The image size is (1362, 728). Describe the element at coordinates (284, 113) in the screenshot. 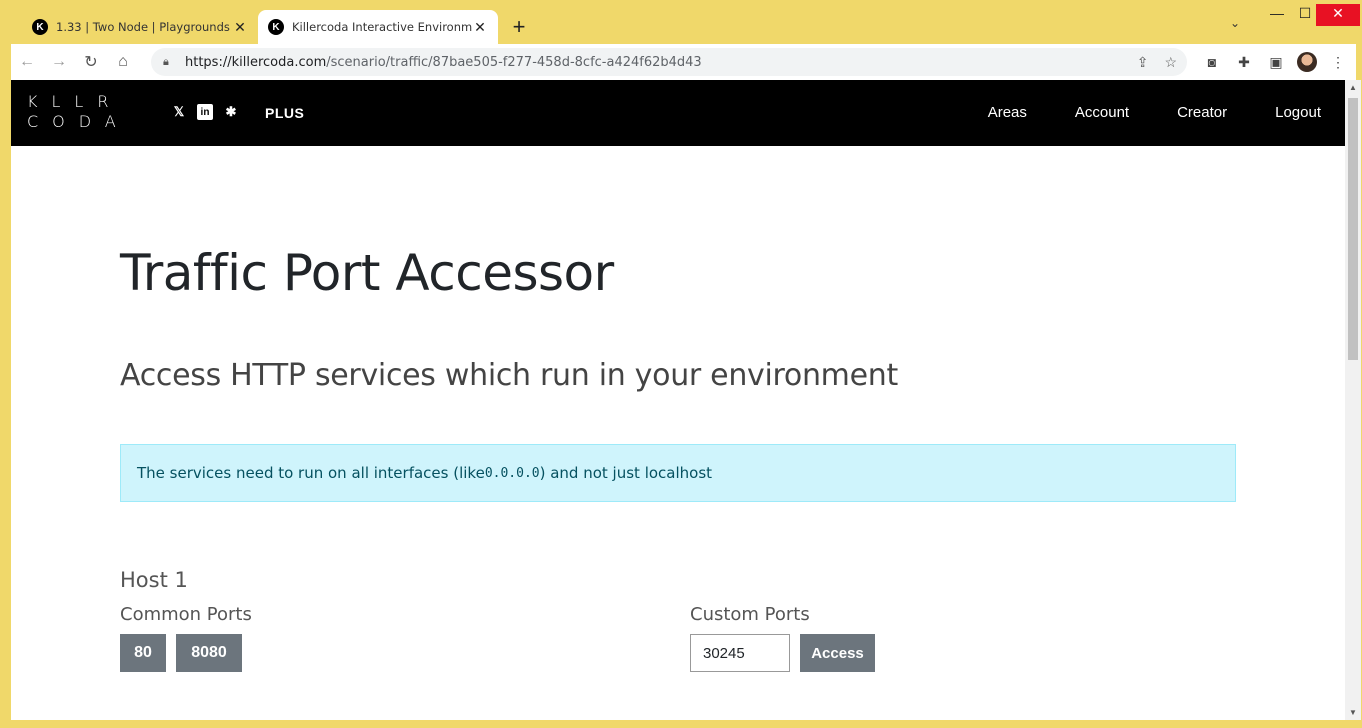

I see `plus-link: PLUS` at that location.